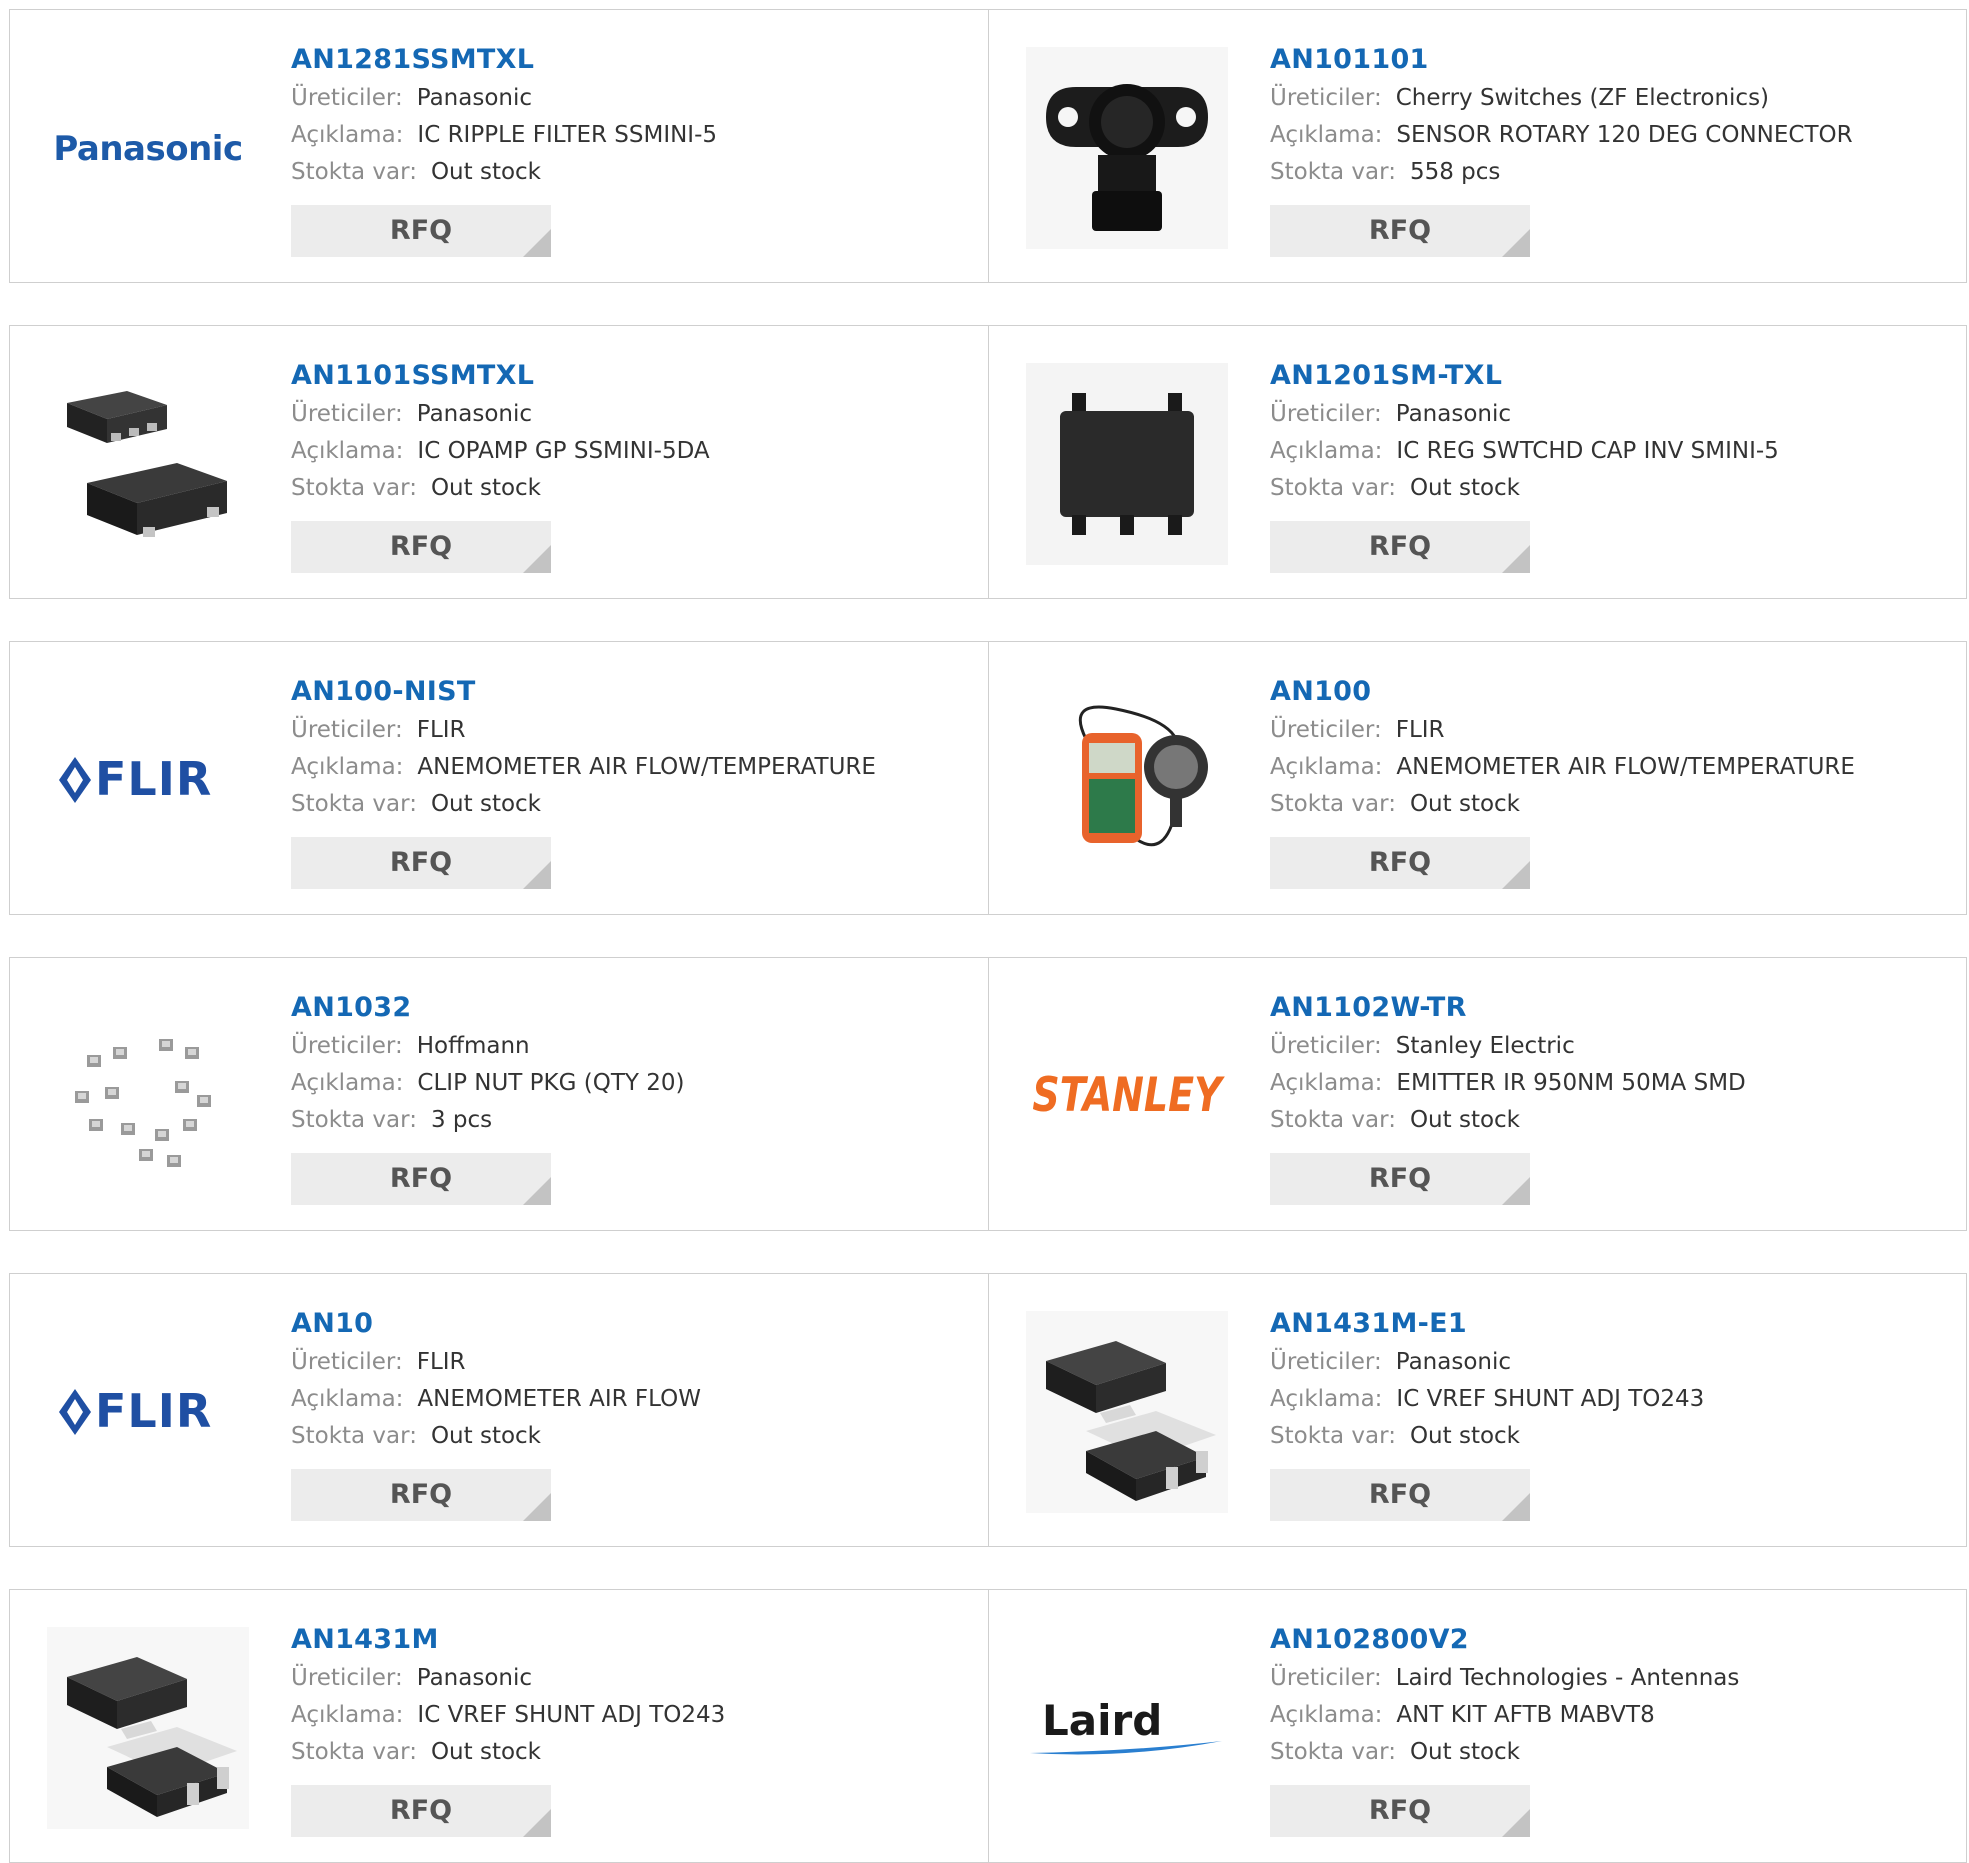 The image size is (1969, 1863). Describe the element at coordinates (365, 1640) in the screenshot. I see `part-number-link: AN1431M` at that location.